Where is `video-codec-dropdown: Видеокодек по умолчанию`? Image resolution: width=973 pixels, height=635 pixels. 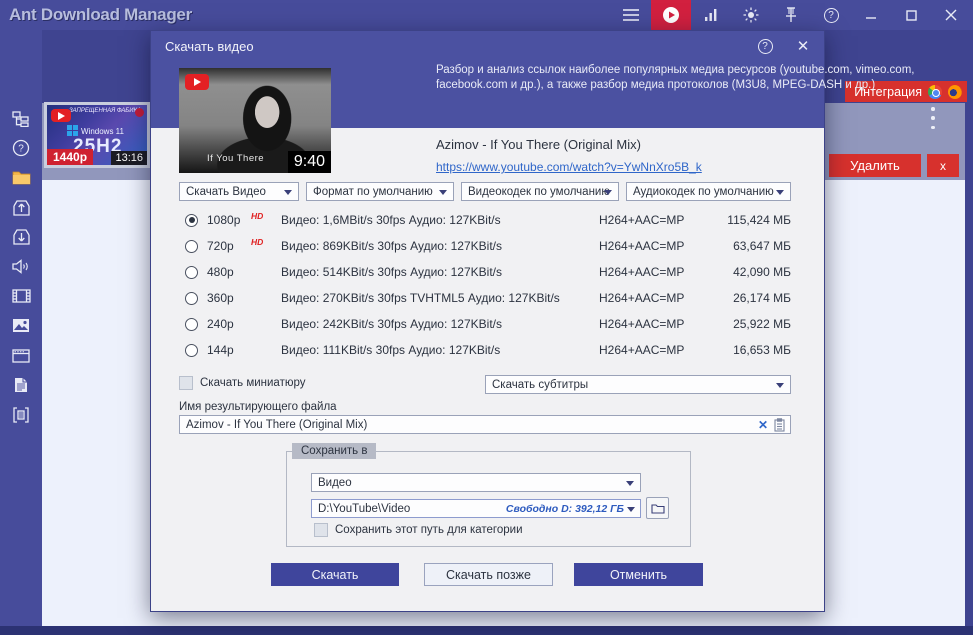 video-codec-dropdown: Видеокодек по умолчанию is located at coordinates (540, 191).